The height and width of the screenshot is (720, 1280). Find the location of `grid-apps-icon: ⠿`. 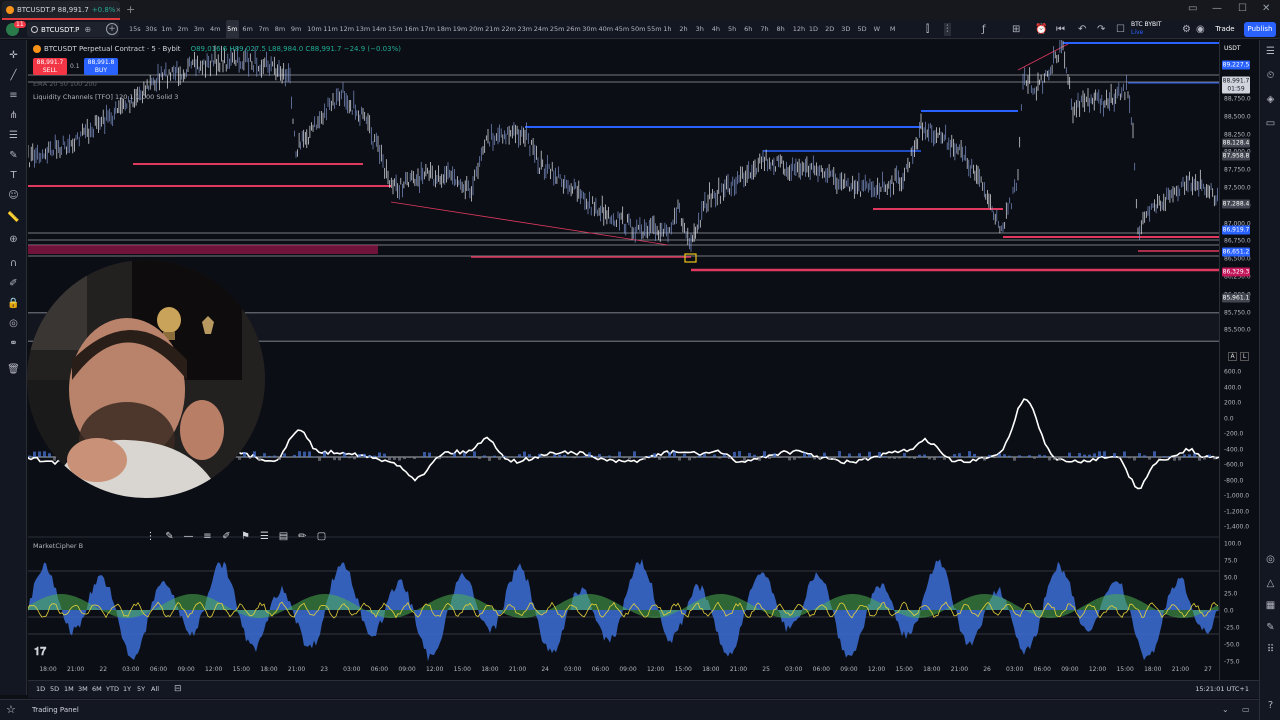

grid-apps-icon: ⠿ is located at coordinates (1270, 649).